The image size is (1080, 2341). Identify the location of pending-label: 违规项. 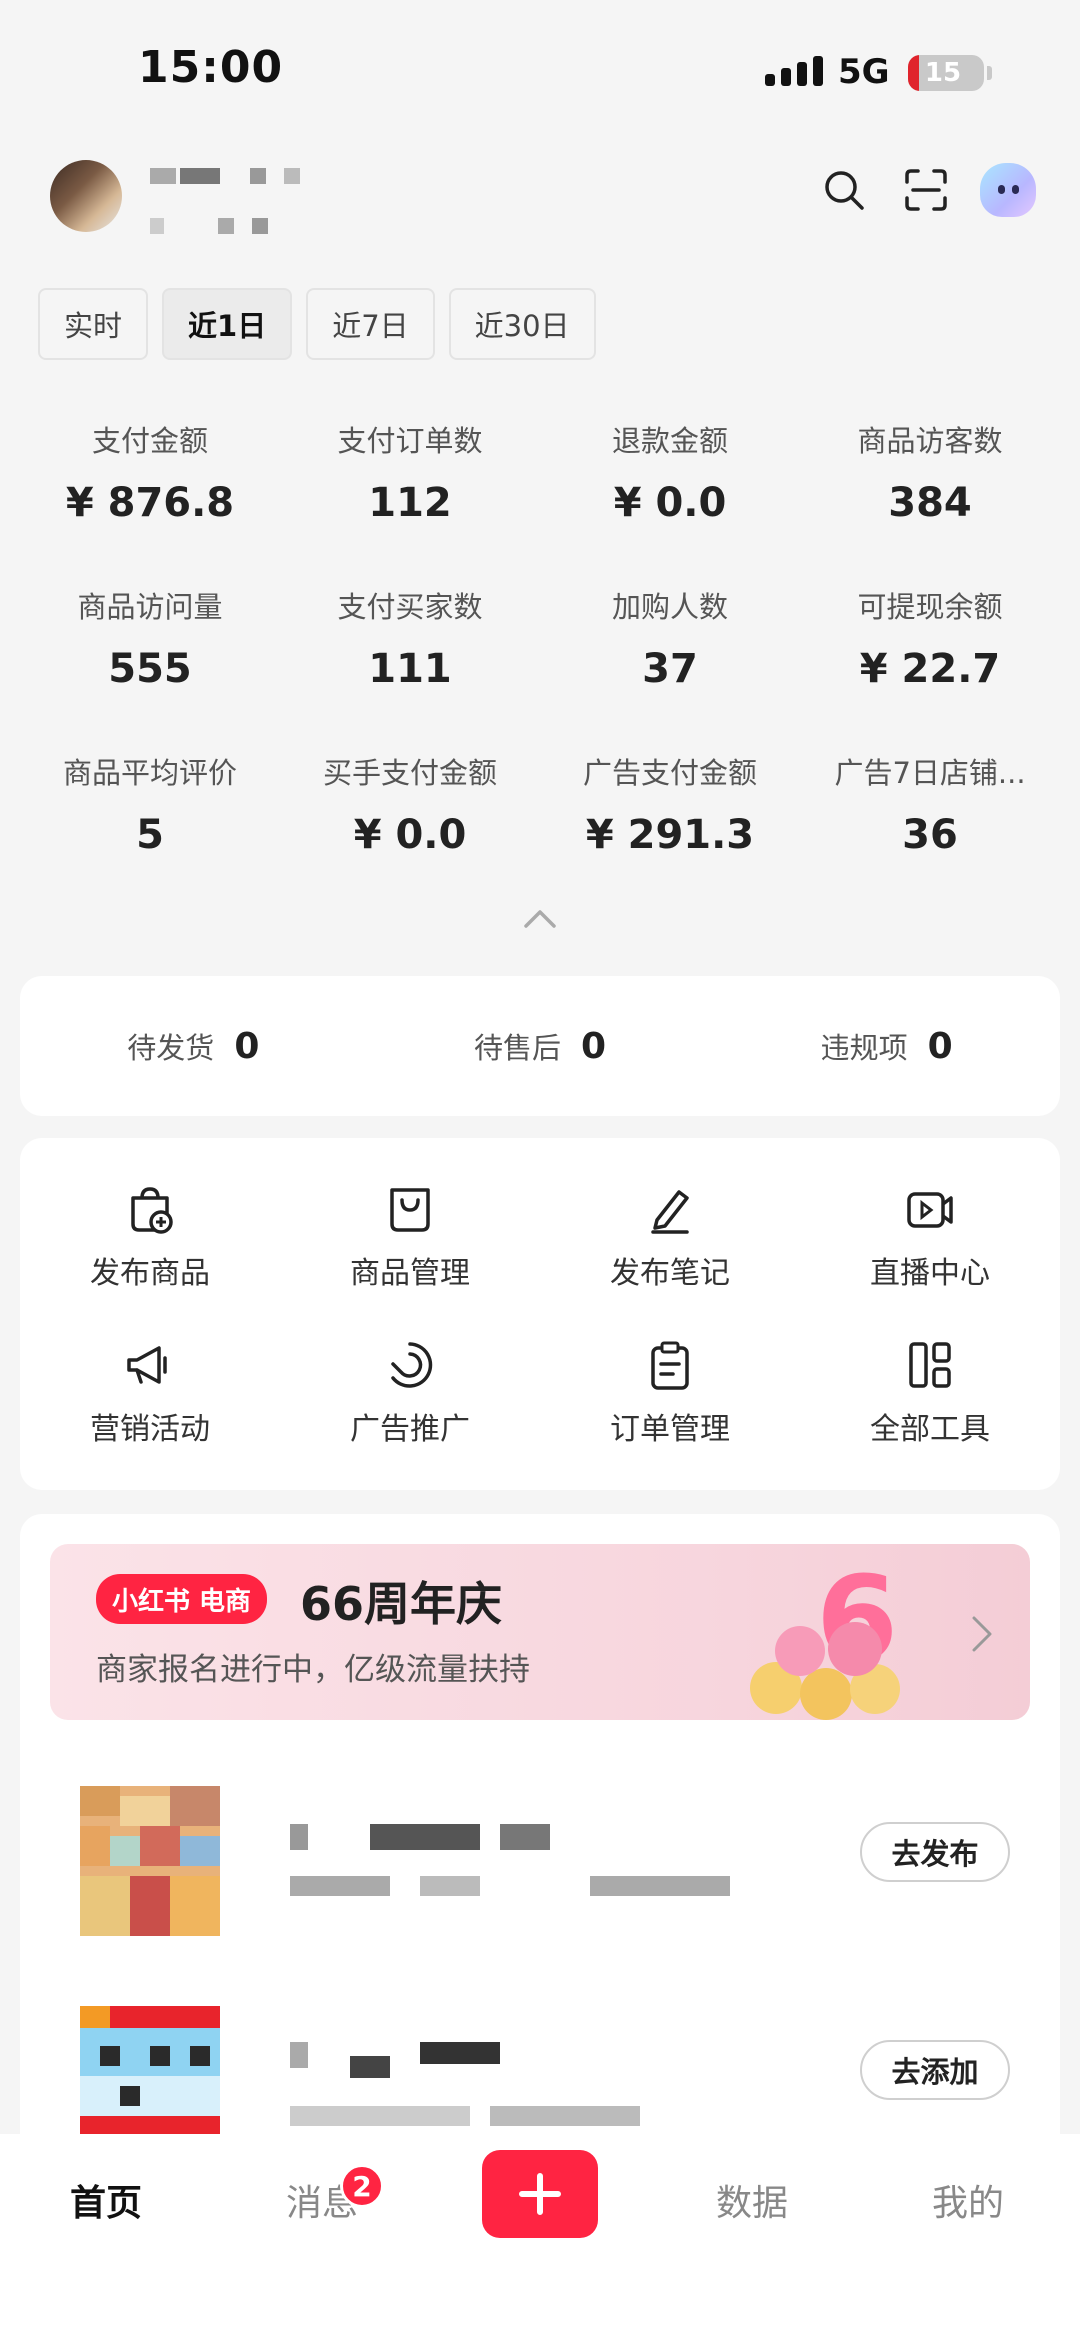
(864, 1048).